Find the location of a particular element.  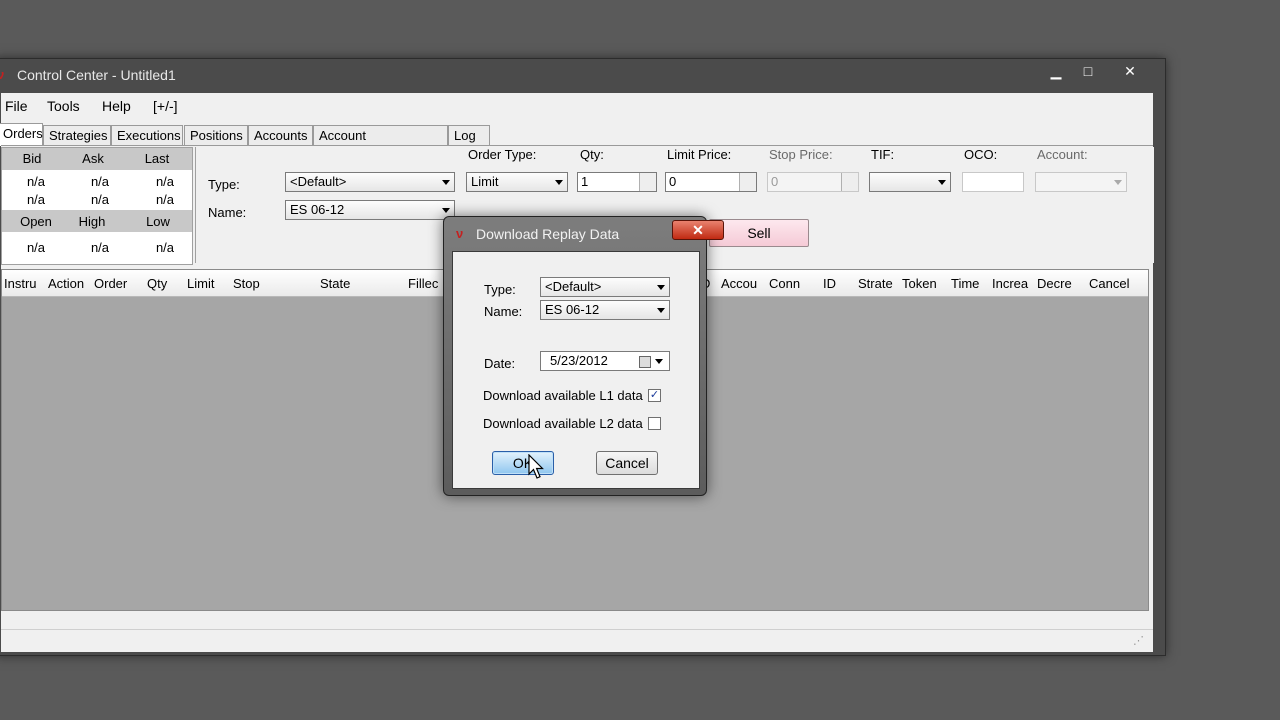

close-icon: ✕ is located at coordinates (1130, 71).